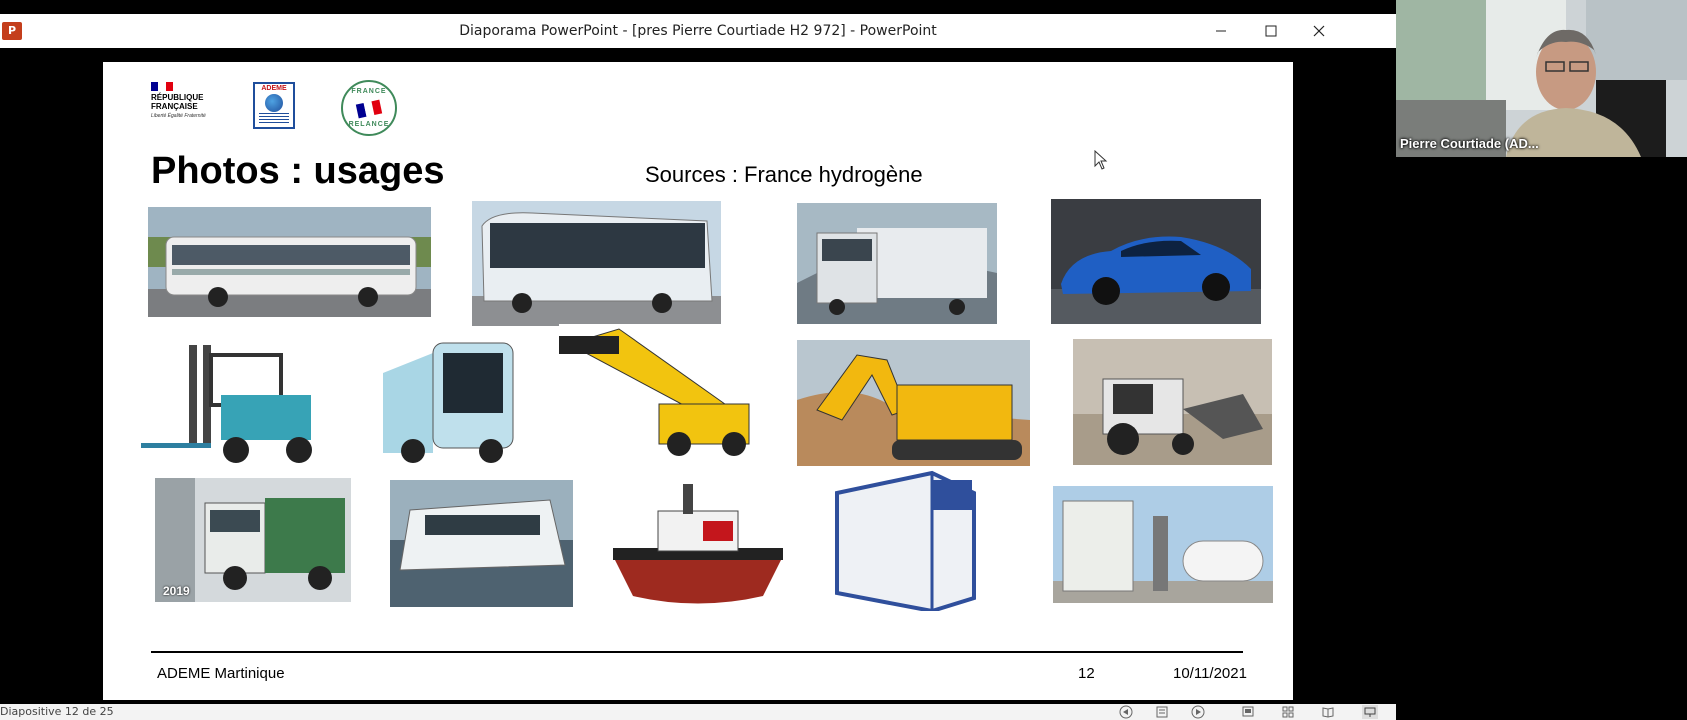  Describe the element at coordinates (174, 106) in the screenshot. I see `republique-logo-text-2: FRANÇAISE` at that location.